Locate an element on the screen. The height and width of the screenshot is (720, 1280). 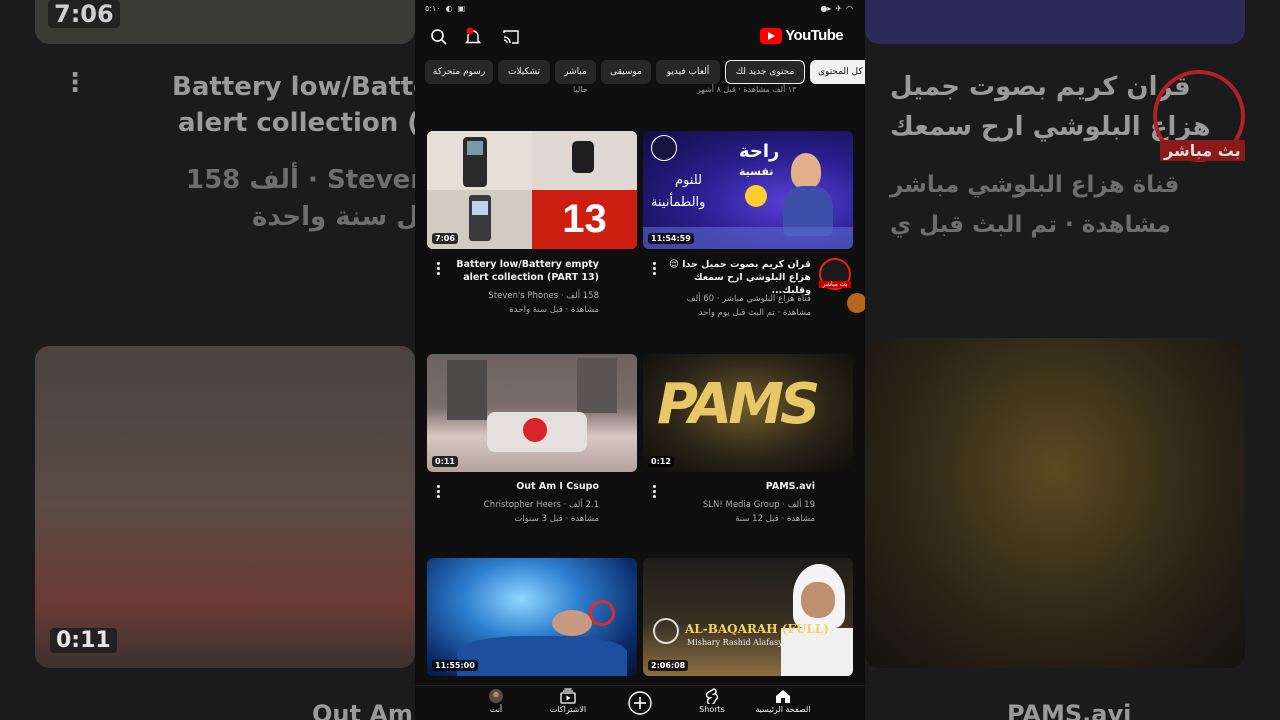
thumb-pams-text: PAMS is located at coordinates (738, 404).